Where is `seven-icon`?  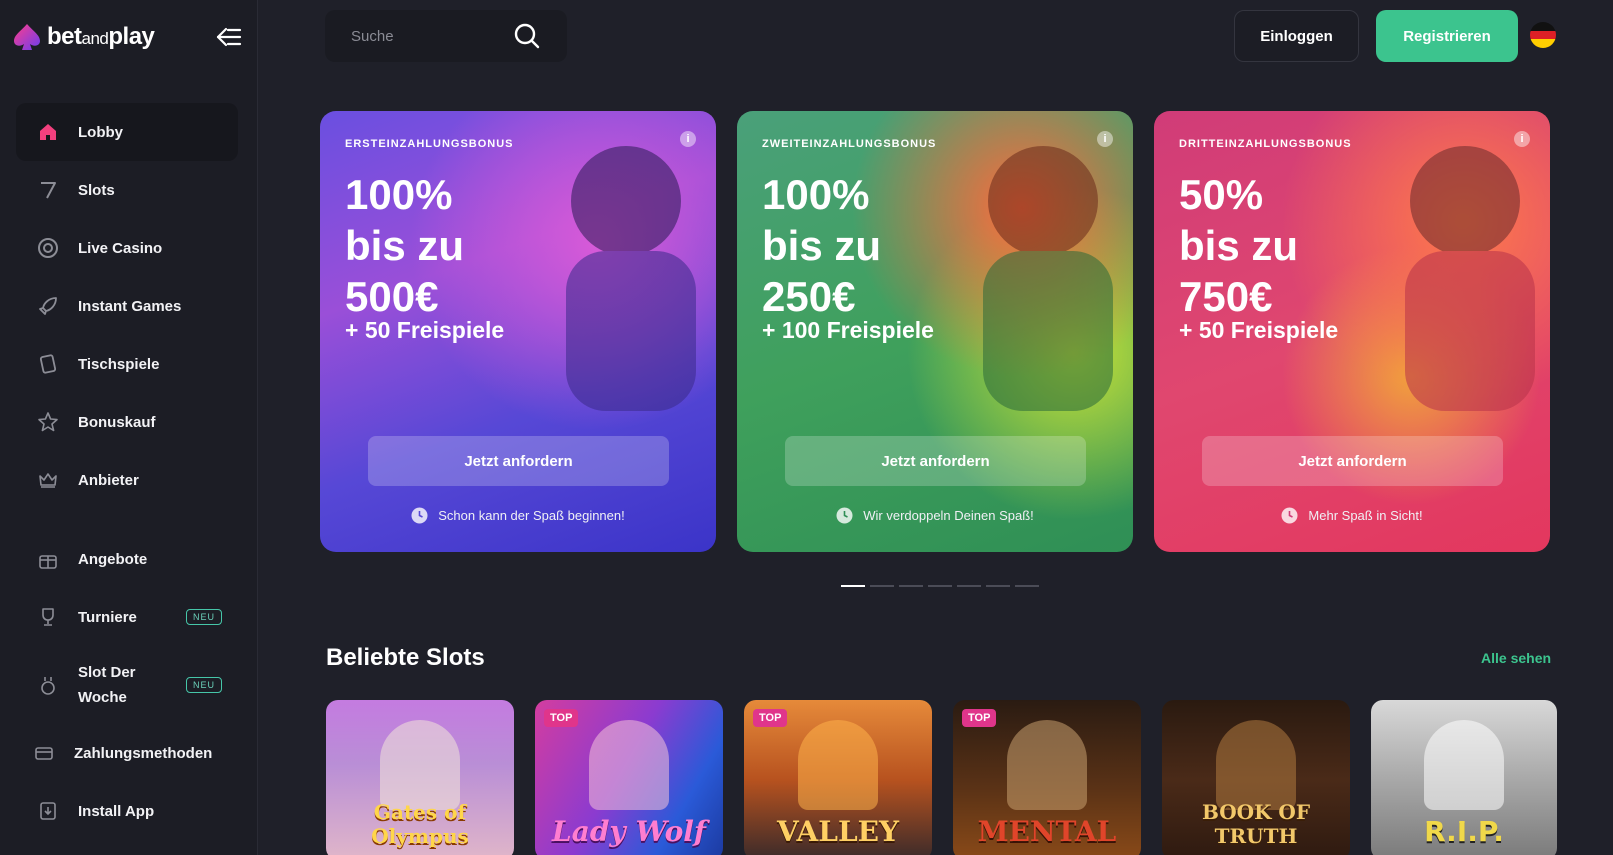 seven-icon is located at coordinates (48, 190).